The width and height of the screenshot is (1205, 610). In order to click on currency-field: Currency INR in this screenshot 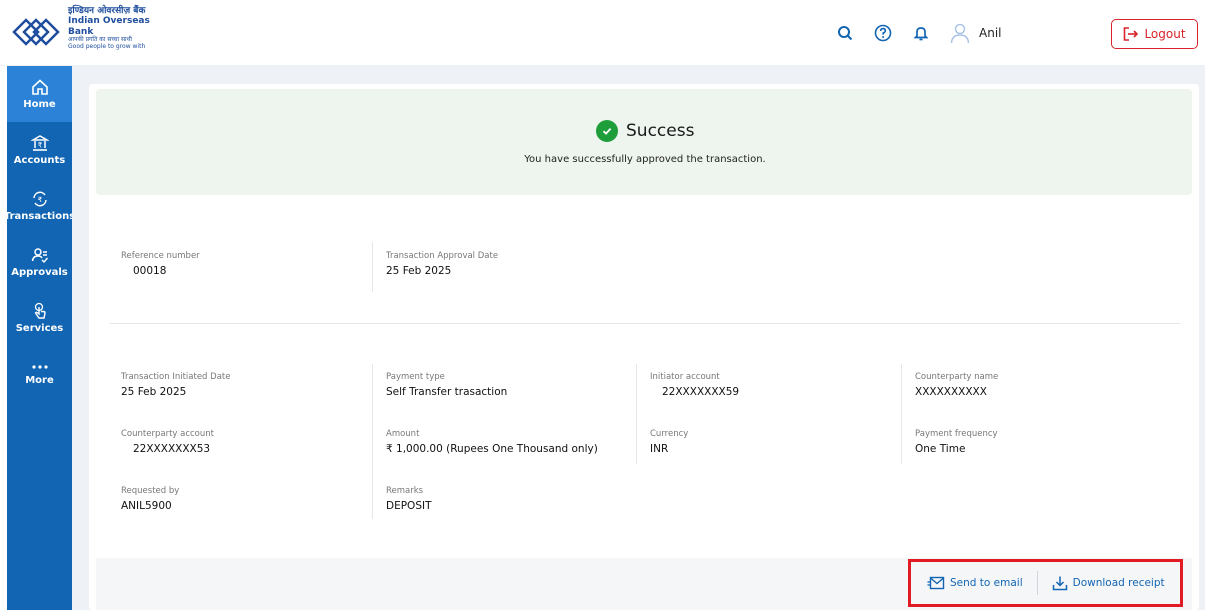, I will do `click(669, 442)`.